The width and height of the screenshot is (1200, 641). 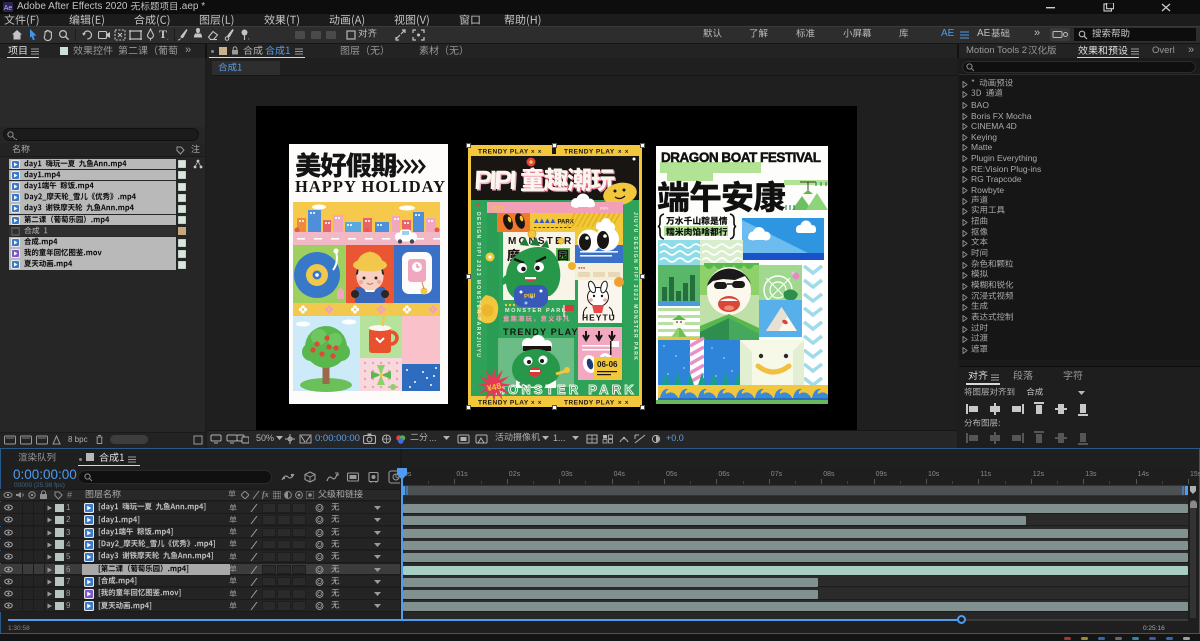 What do you see at coordinates (607, 364) in the screenshot?
I see `svg-text: 06-06` at bounding box center [607, 364].